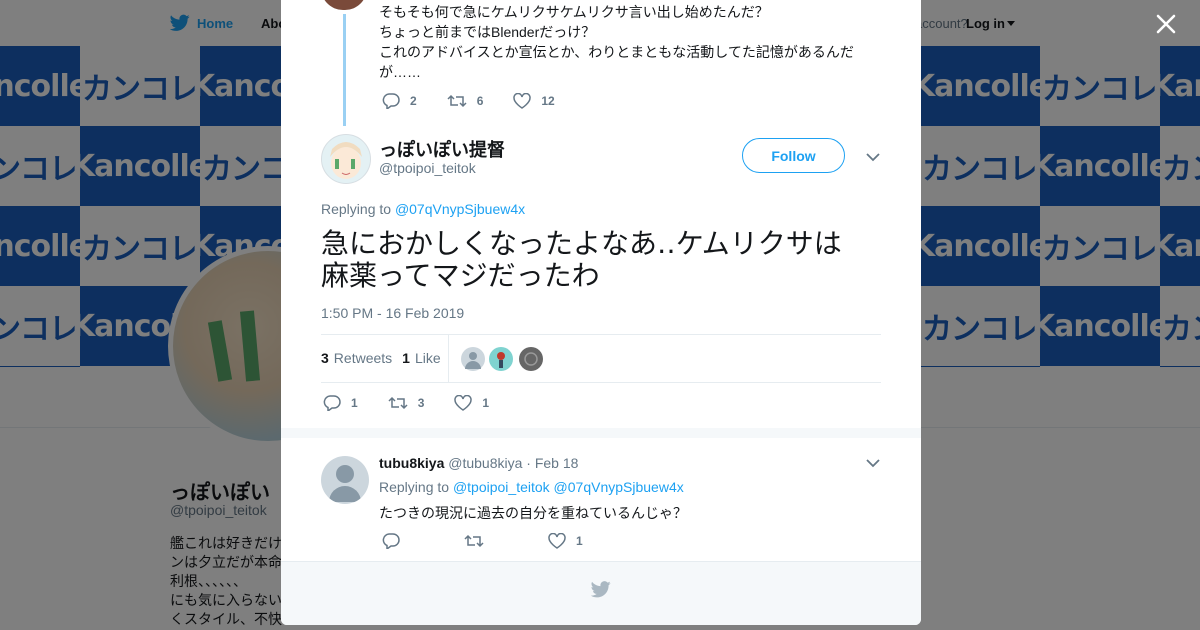 This screenshot has width=1200, height=630. I want to click on replying-to: Replying to @07qVnypSjbuew4x, so click(423, 209).